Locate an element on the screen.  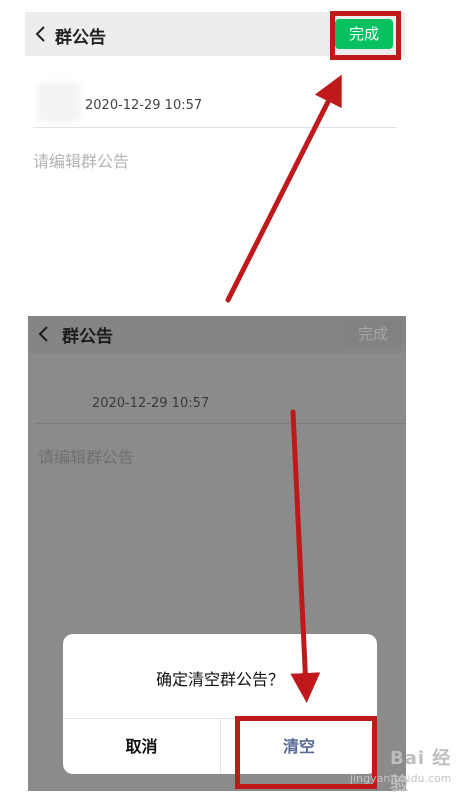
dialog-message: 确定清空群公告？ is located at coordinates (219, 679).